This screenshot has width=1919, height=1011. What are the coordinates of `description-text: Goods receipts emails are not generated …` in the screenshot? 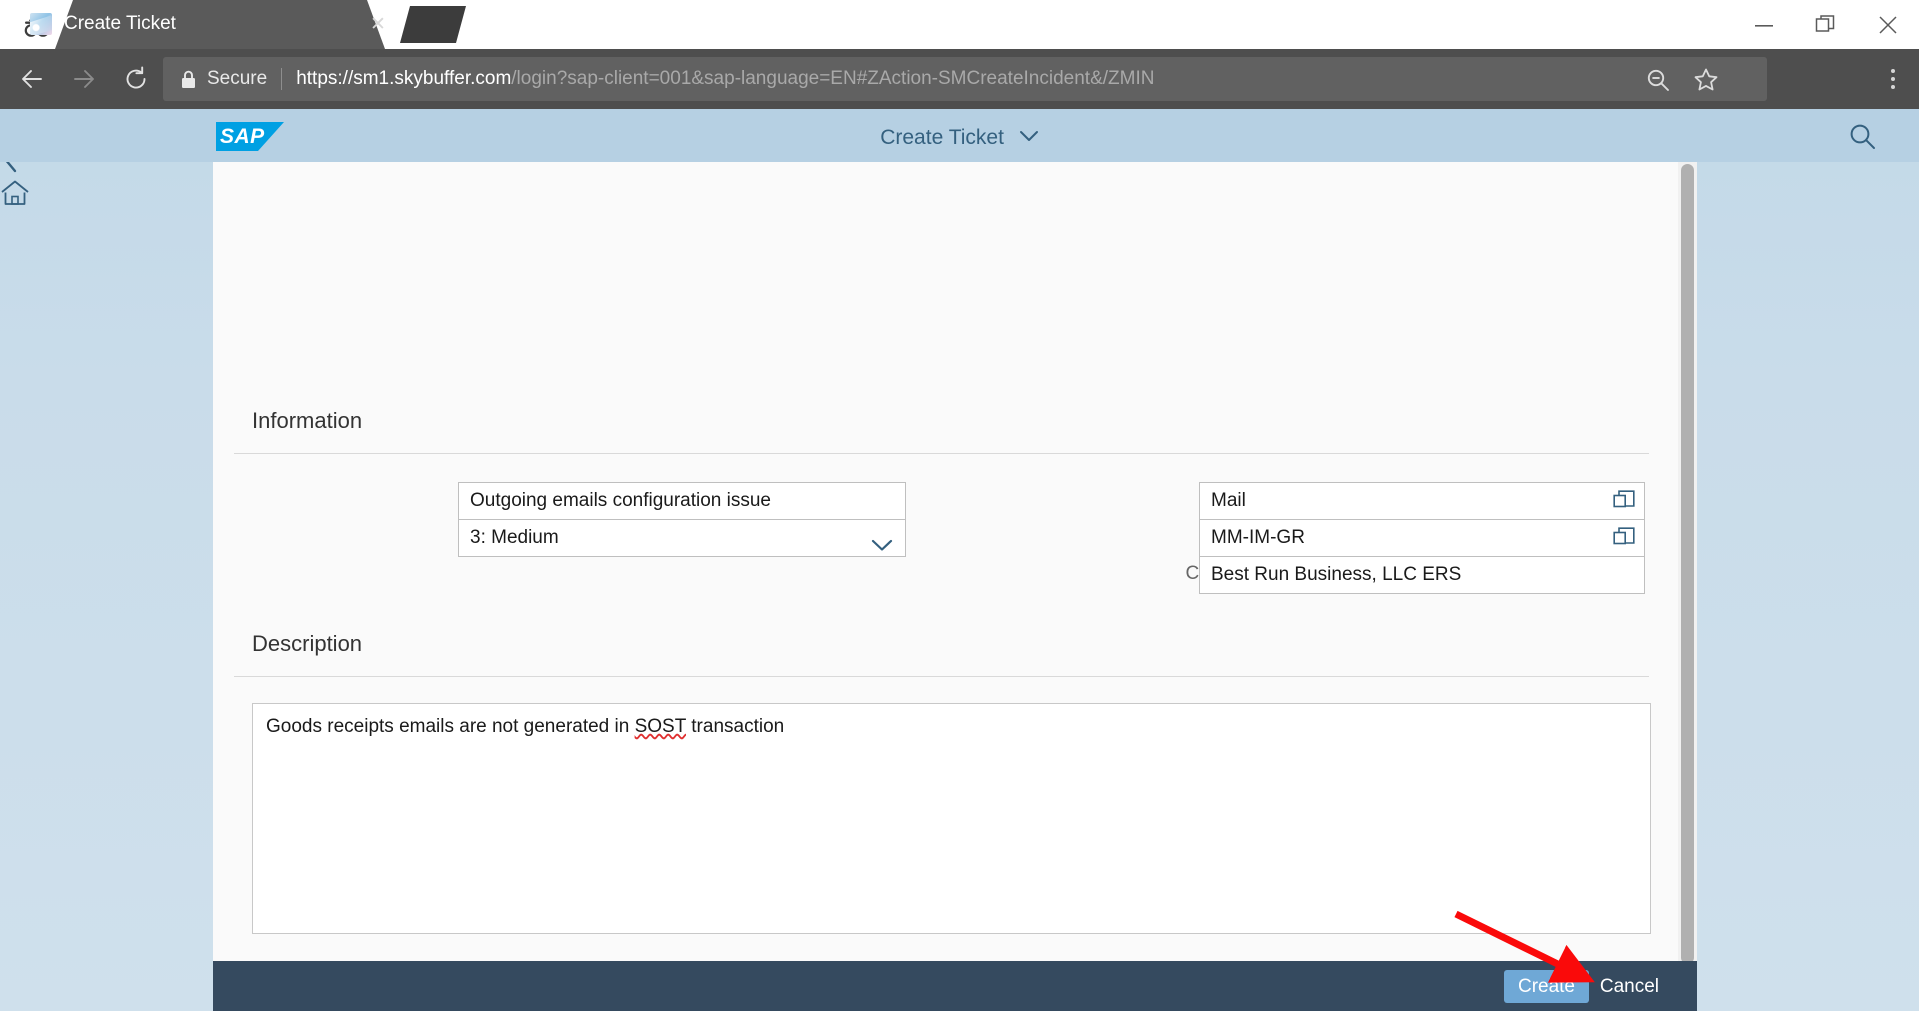 It's located at (525, 727).